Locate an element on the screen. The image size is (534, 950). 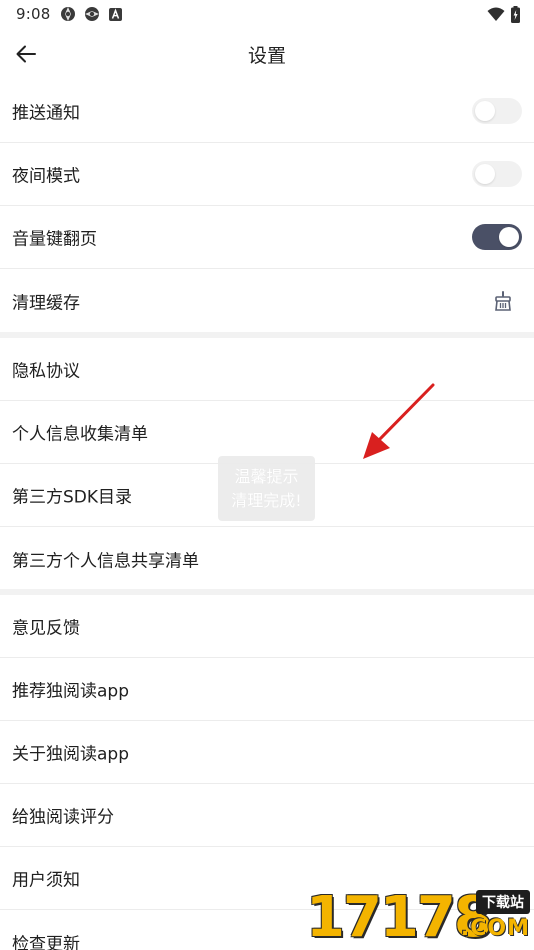
page-title: 设置 is located at coordinates (266, 56).